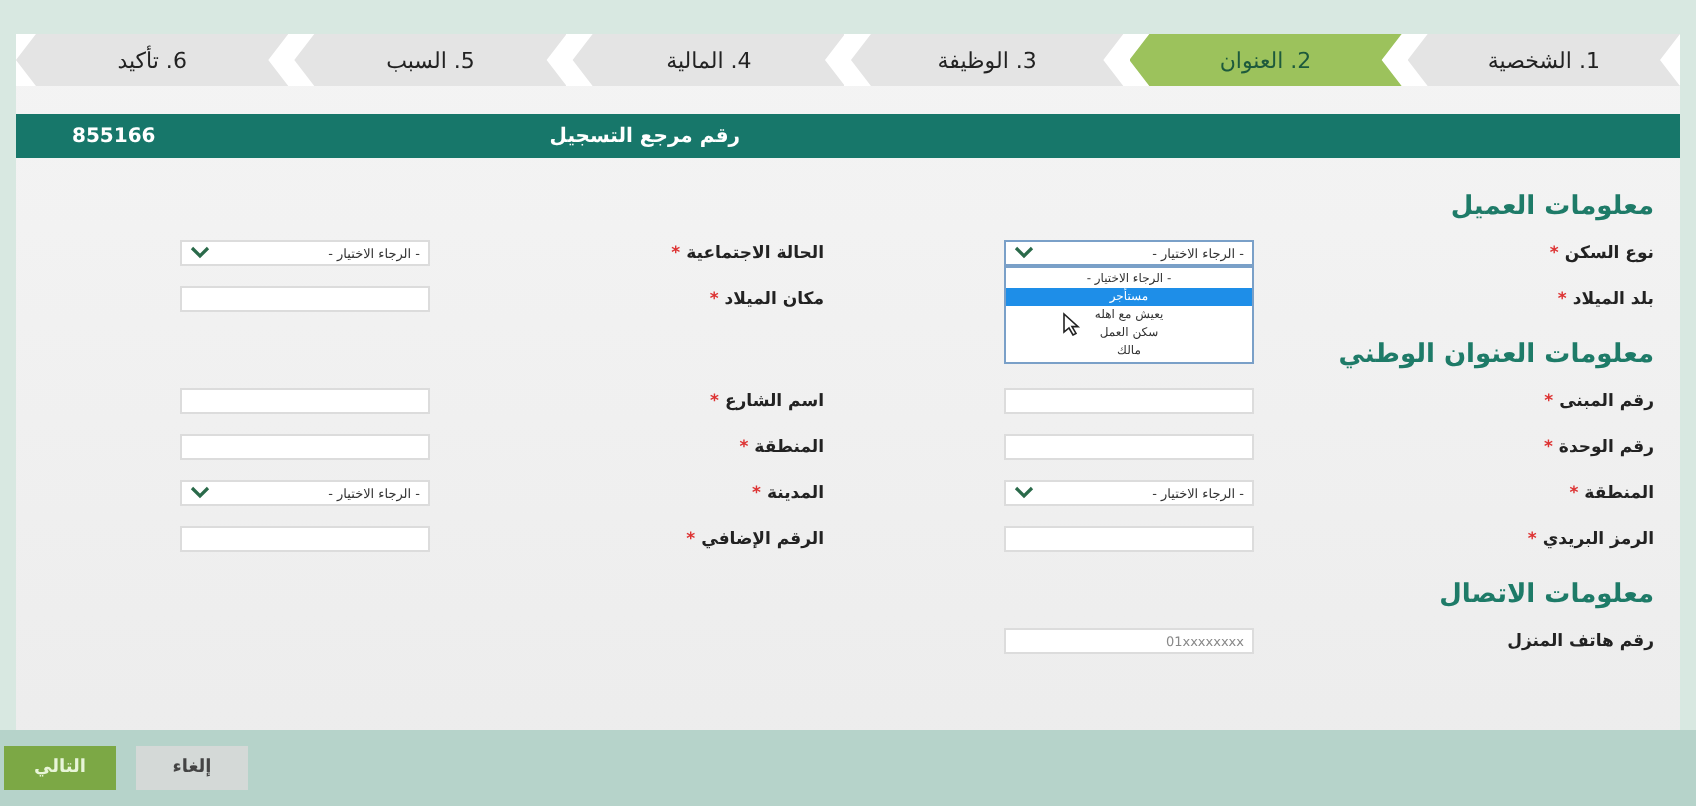 This screenshot has height=806, width=1696. What do you see at coordinates (1072, 324) in the screenshot?
I see `cursor-icon` at bounding box center [1072, 324].